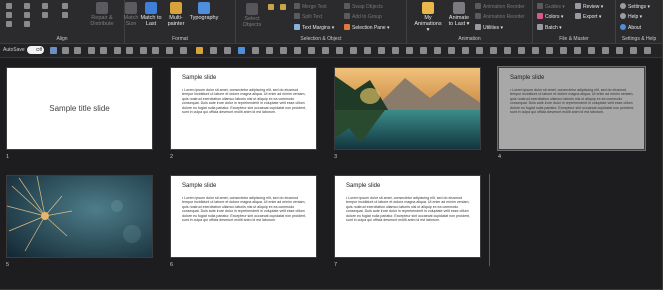 The width and height of the screenshot is (669, 295). What do you see at coordinates (53, 50) in the screenshot?
I see `save-icon` at bounding box center [53, 50].